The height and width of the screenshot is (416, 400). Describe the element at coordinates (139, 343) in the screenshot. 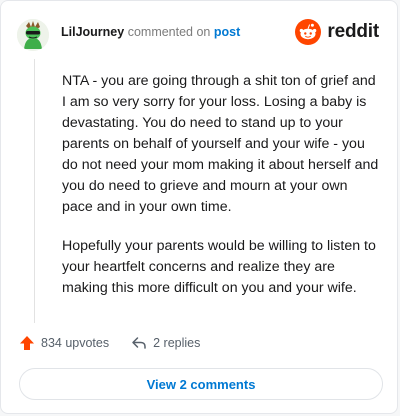

I see `reply-icon` at that location.